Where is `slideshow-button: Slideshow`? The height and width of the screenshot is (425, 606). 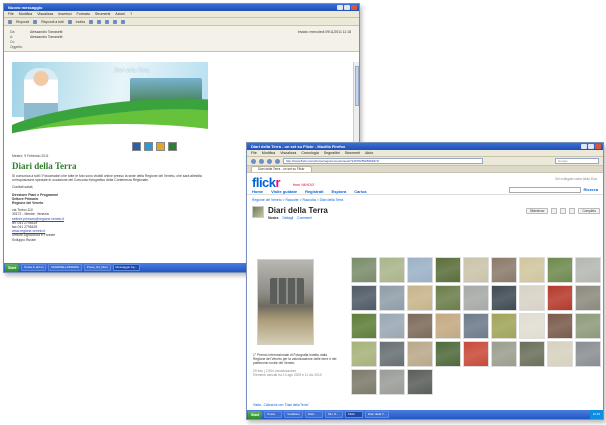 slideshow-button: Slideshow is located at coordinates (537, 211).